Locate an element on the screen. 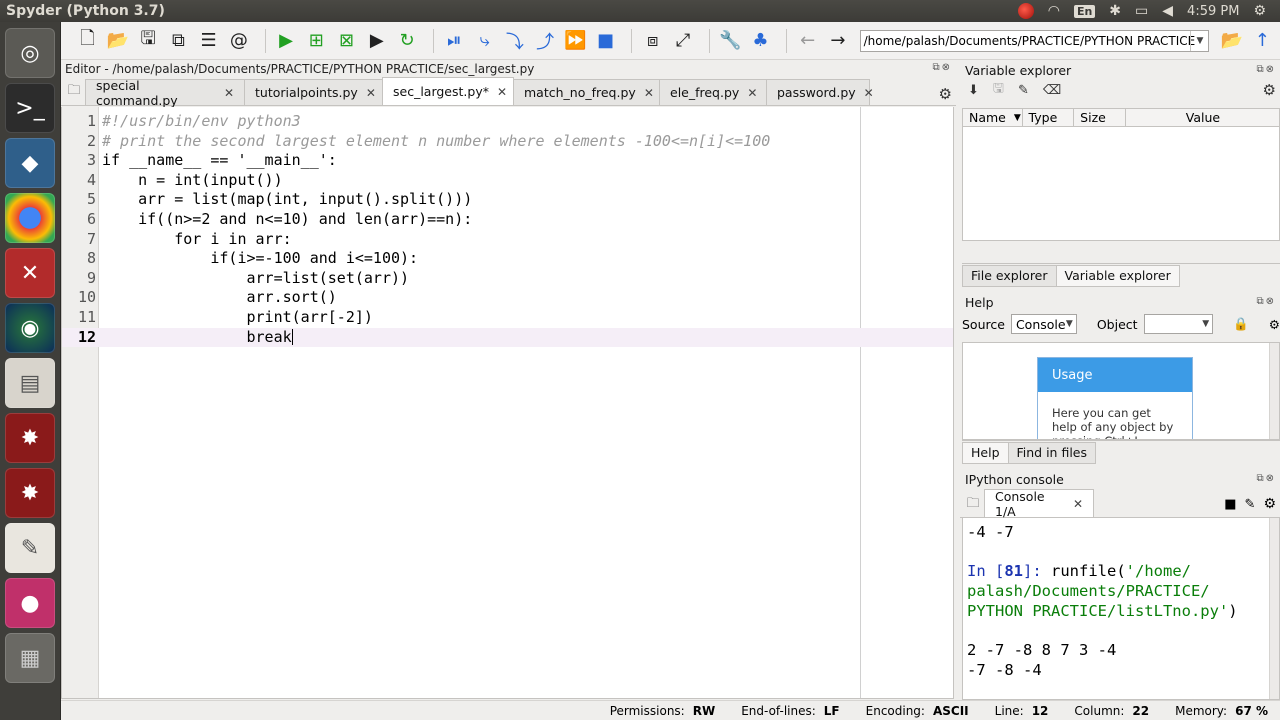  help-source-select: Console ▼ is located at coordinates (1043, 324).